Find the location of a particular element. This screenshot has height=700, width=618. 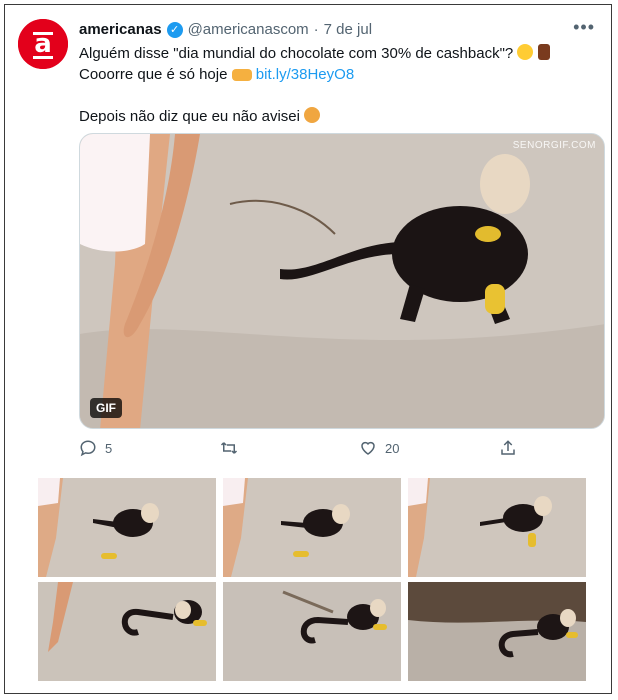

tweet-line-3: Depois não diz que eu não avisei is located at coordinates (339, 116).